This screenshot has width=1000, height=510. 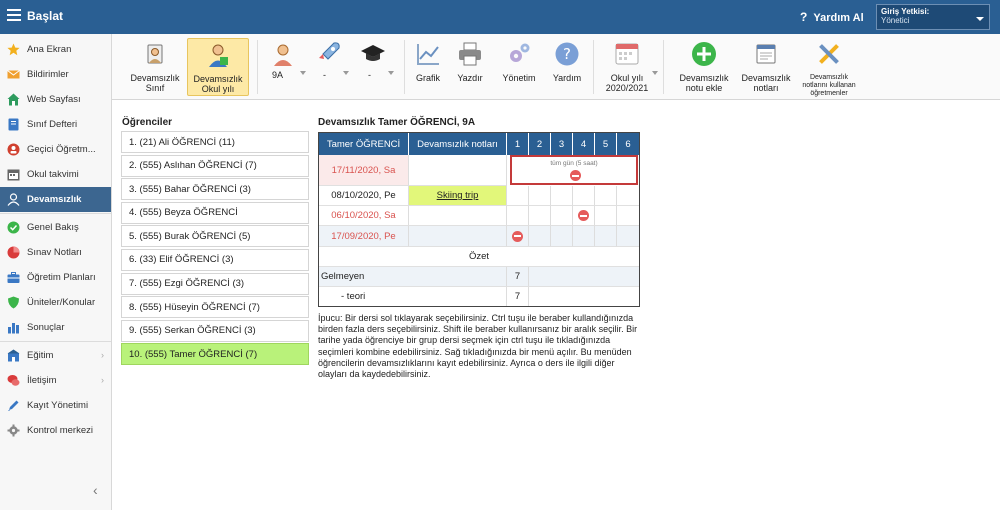 I want to click on attendance-note-cell: Skiing trip, so click(x=458, y=196).